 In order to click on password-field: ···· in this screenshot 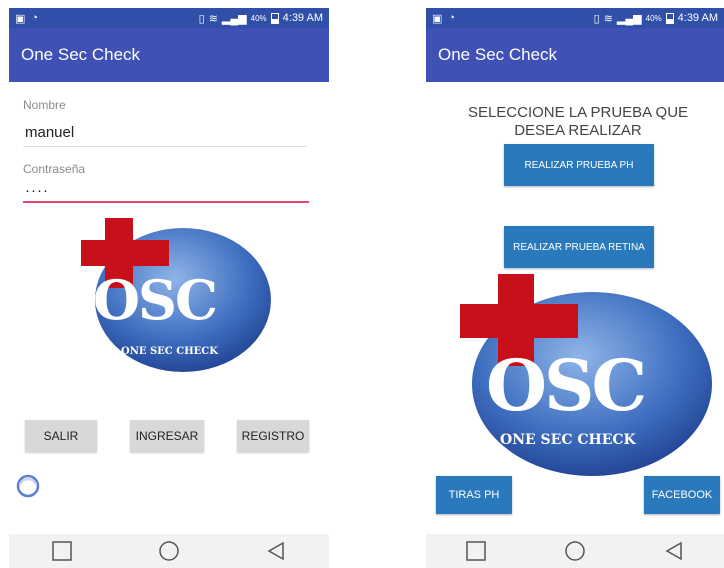, I will do `click(37, 190)`.